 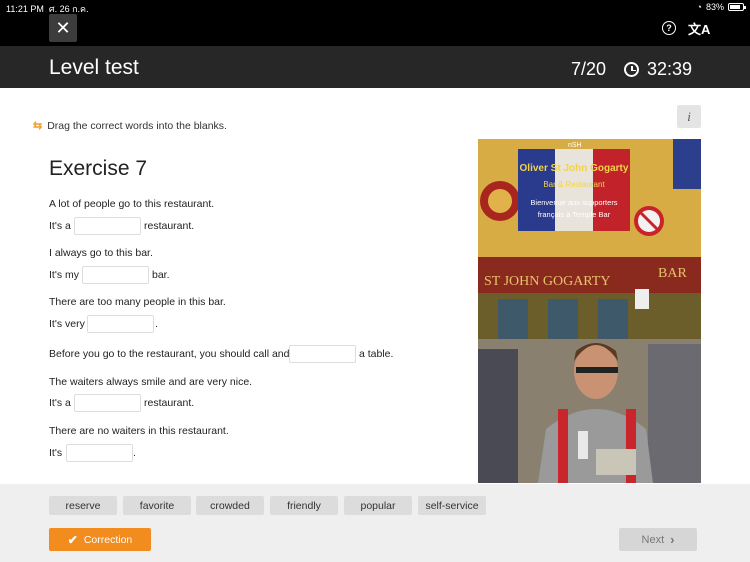 What do you see at coordinates (108, 539) in the screenshot?
I see `correction-label: Correction` at bounding box center [108, 539].